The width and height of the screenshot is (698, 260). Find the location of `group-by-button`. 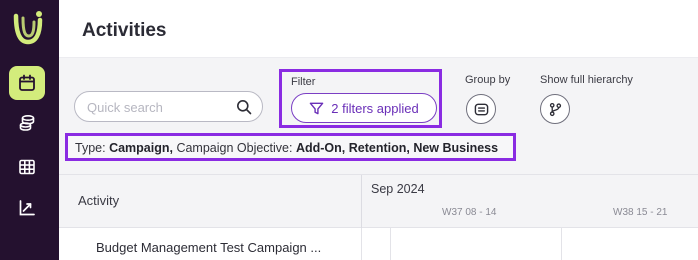

group-by-button is located at coordinates (481, 109).